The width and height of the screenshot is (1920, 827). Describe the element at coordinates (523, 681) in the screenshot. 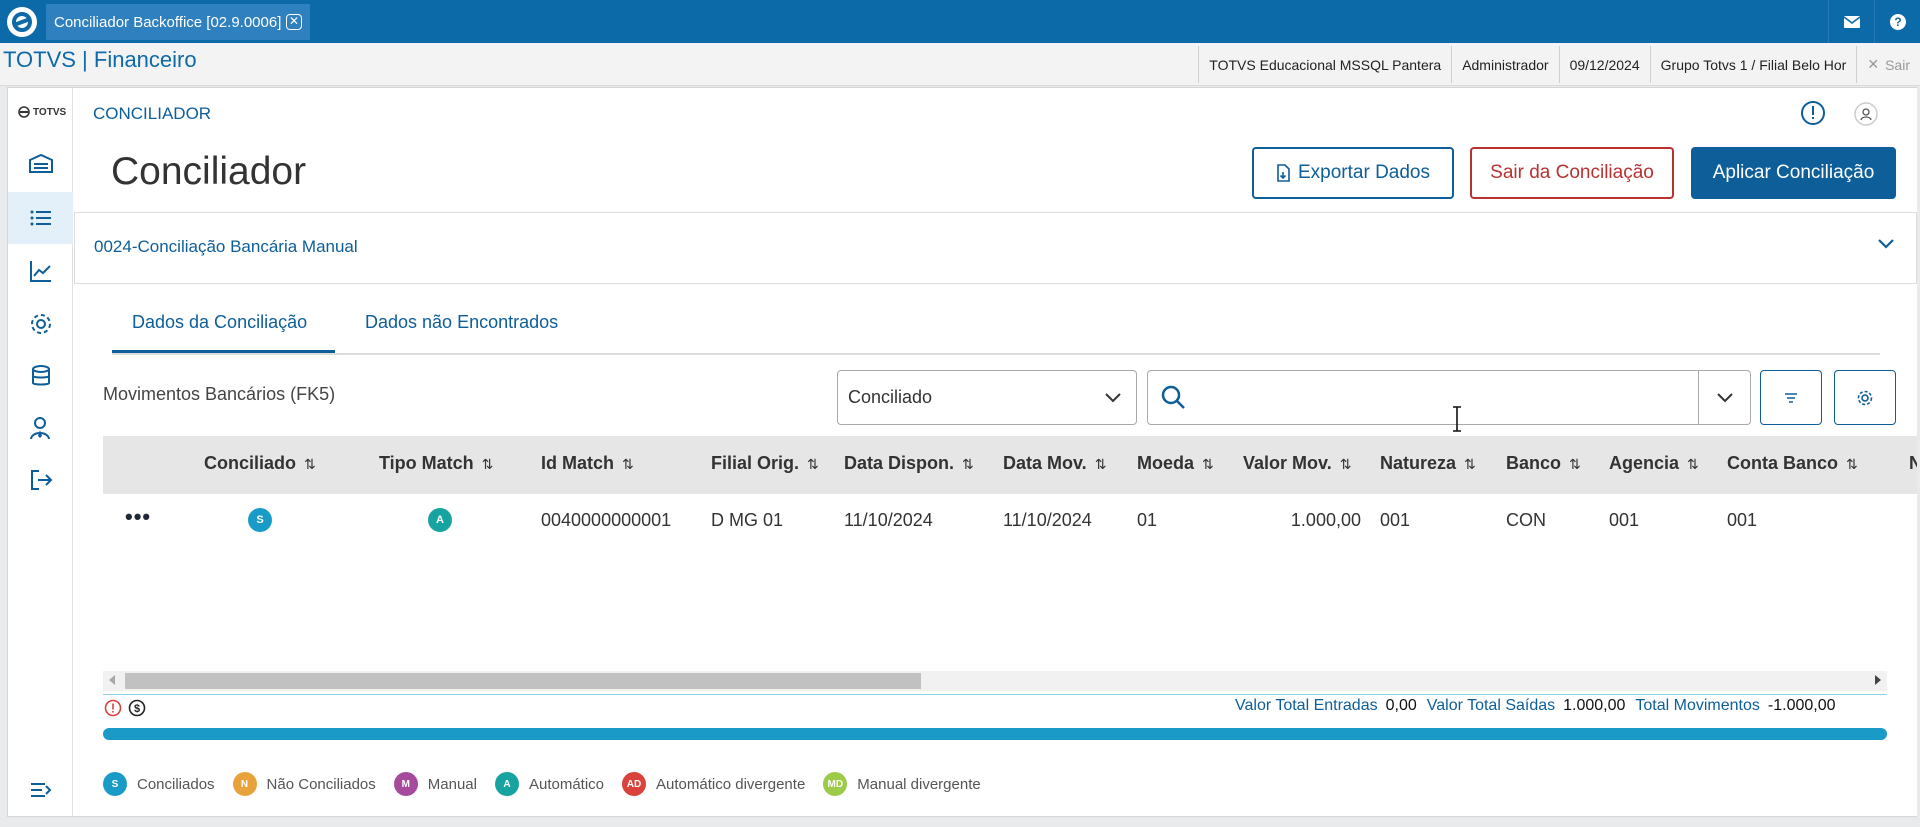

I see `scrollbar-thumb` at that location.